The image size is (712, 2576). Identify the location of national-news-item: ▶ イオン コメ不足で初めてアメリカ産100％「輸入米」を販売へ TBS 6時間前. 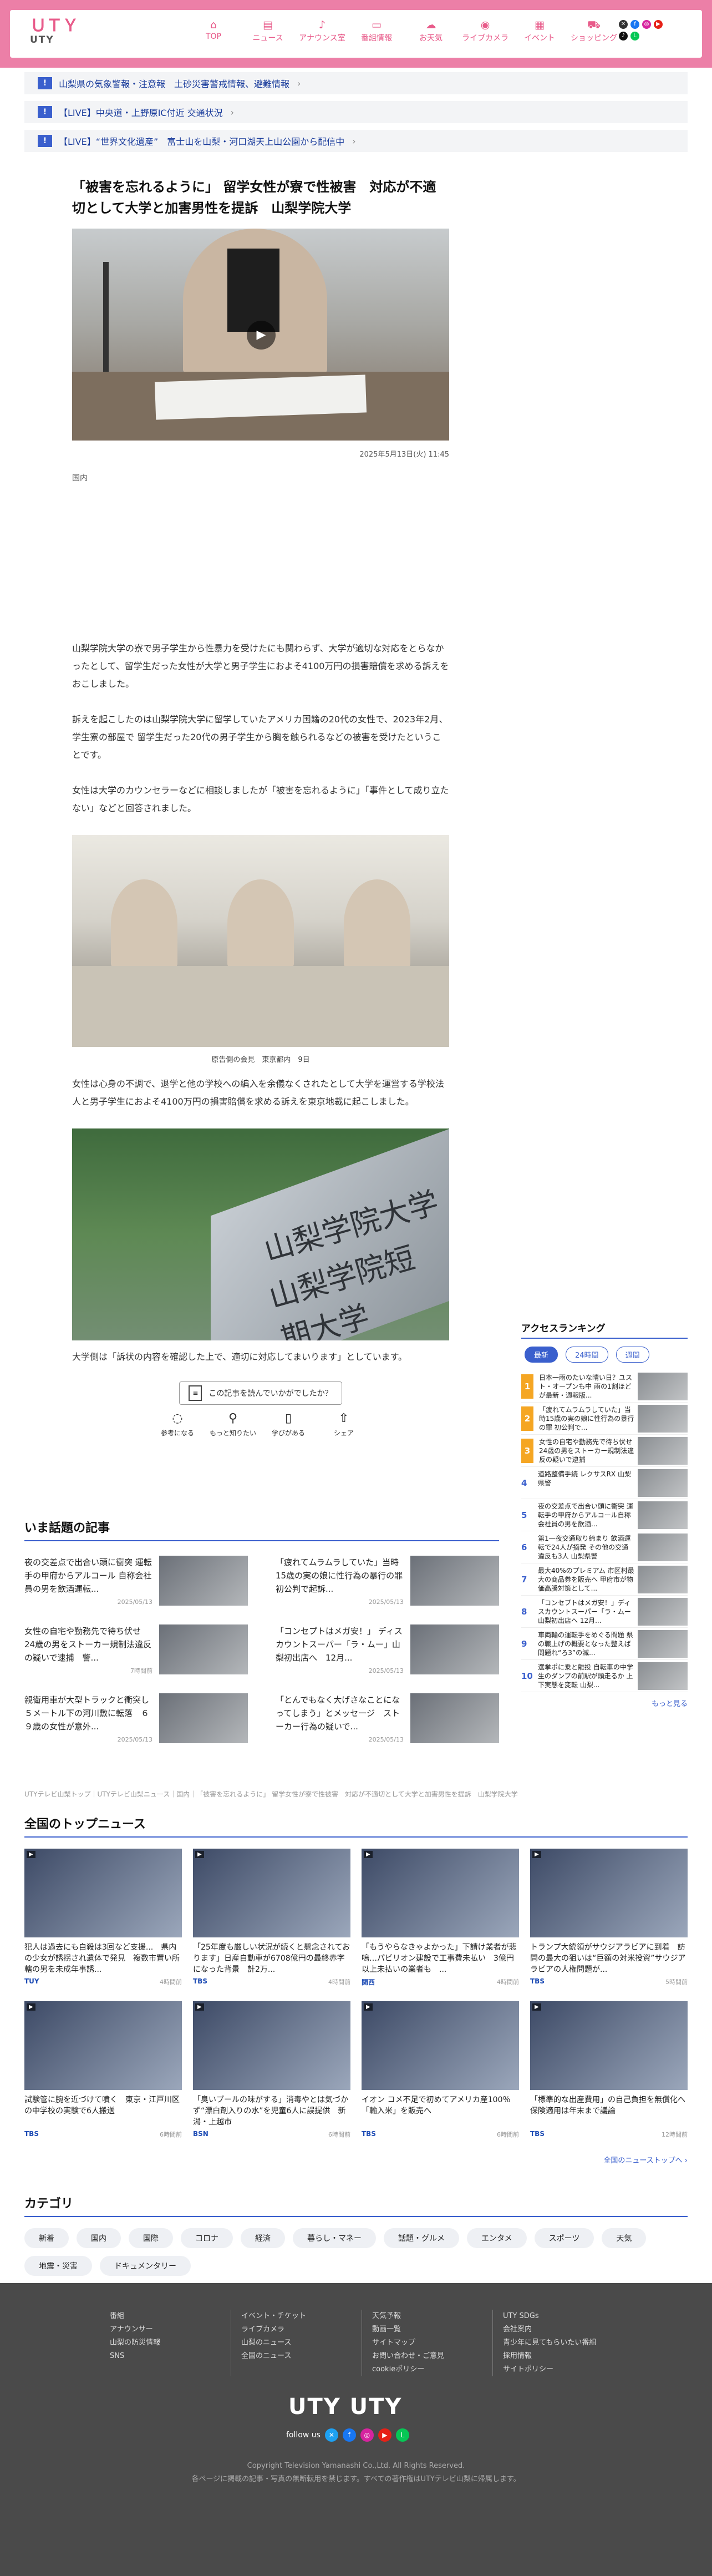
(440, 2070).